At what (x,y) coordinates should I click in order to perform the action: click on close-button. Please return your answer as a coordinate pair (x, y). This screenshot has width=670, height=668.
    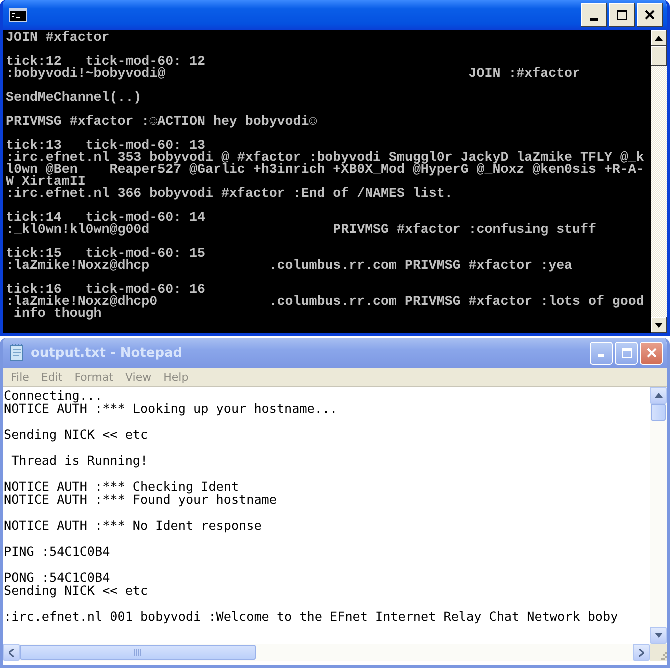
    Looking at the image, I should click on (650, 15).